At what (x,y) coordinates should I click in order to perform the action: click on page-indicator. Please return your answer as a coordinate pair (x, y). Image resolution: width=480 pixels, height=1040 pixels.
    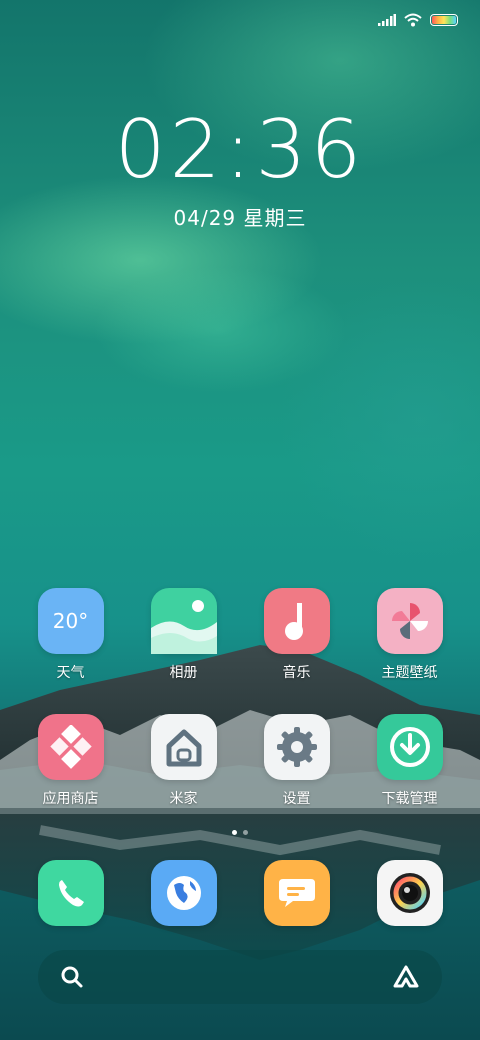
    Looking at the image, I should click on (240, 832).